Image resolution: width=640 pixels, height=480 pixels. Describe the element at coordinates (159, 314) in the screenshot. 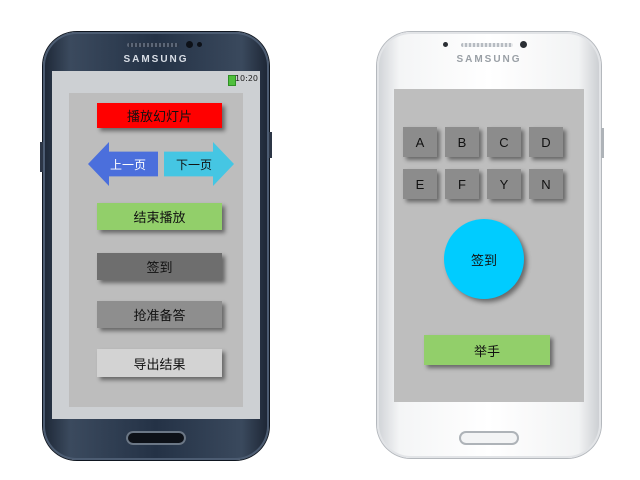

I see `quick-answer-button: 抢准备答` at that location.